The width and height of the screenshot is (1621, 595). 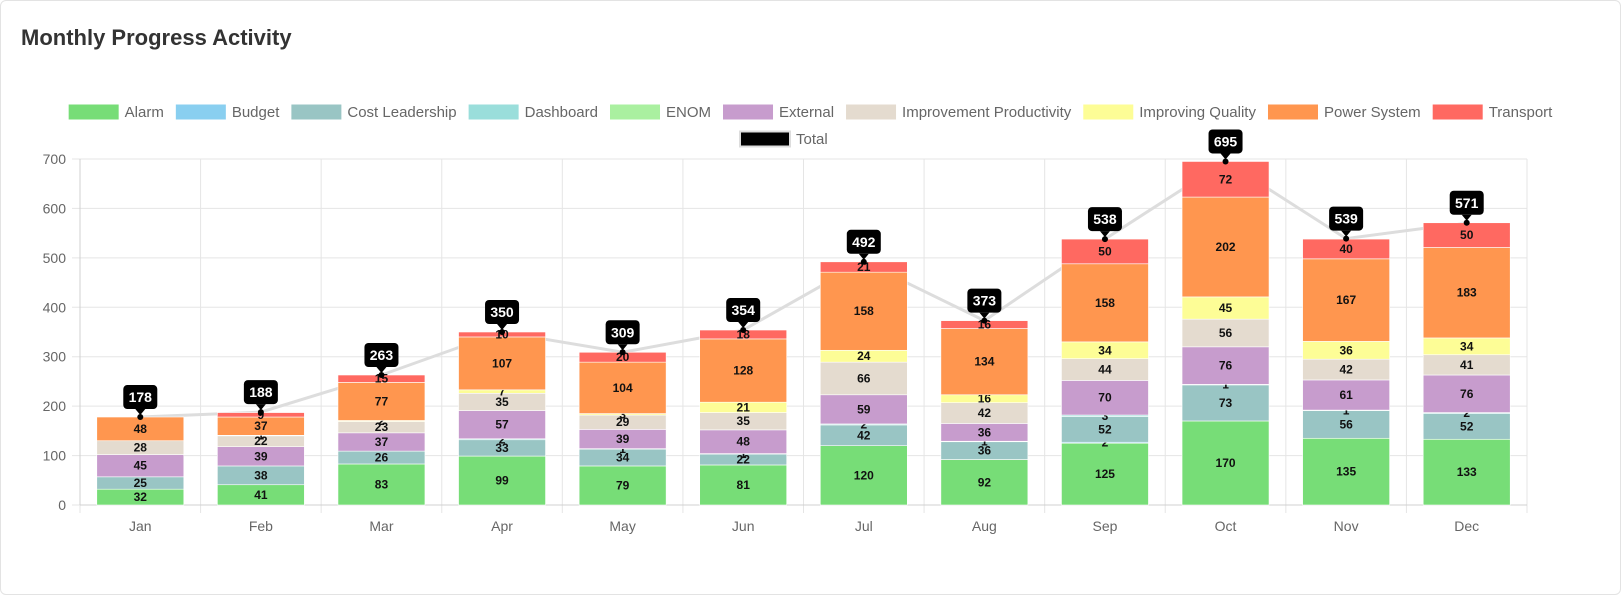 What do you see at coordinates (864, 526) in the screenshot?
I see `x-tick-label: Jul` at bounding box center [864, 526].